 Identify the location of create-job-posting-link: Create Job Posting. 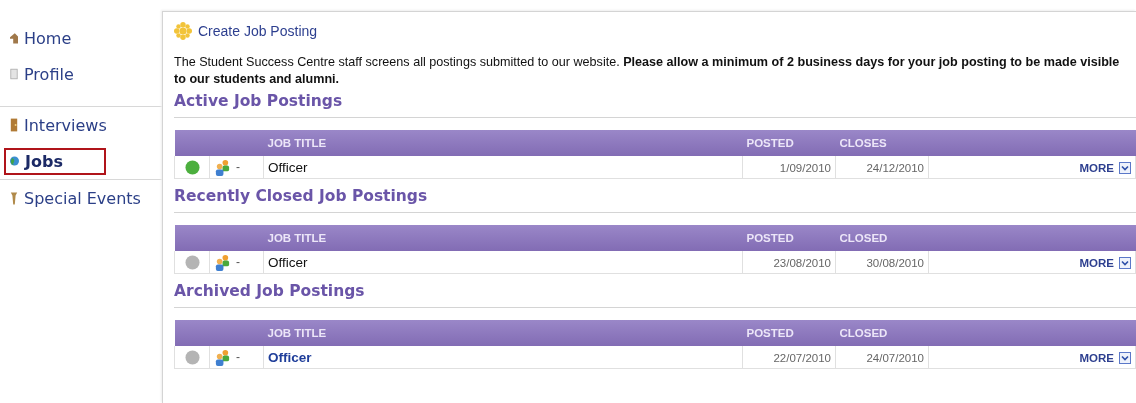
(258, 31).